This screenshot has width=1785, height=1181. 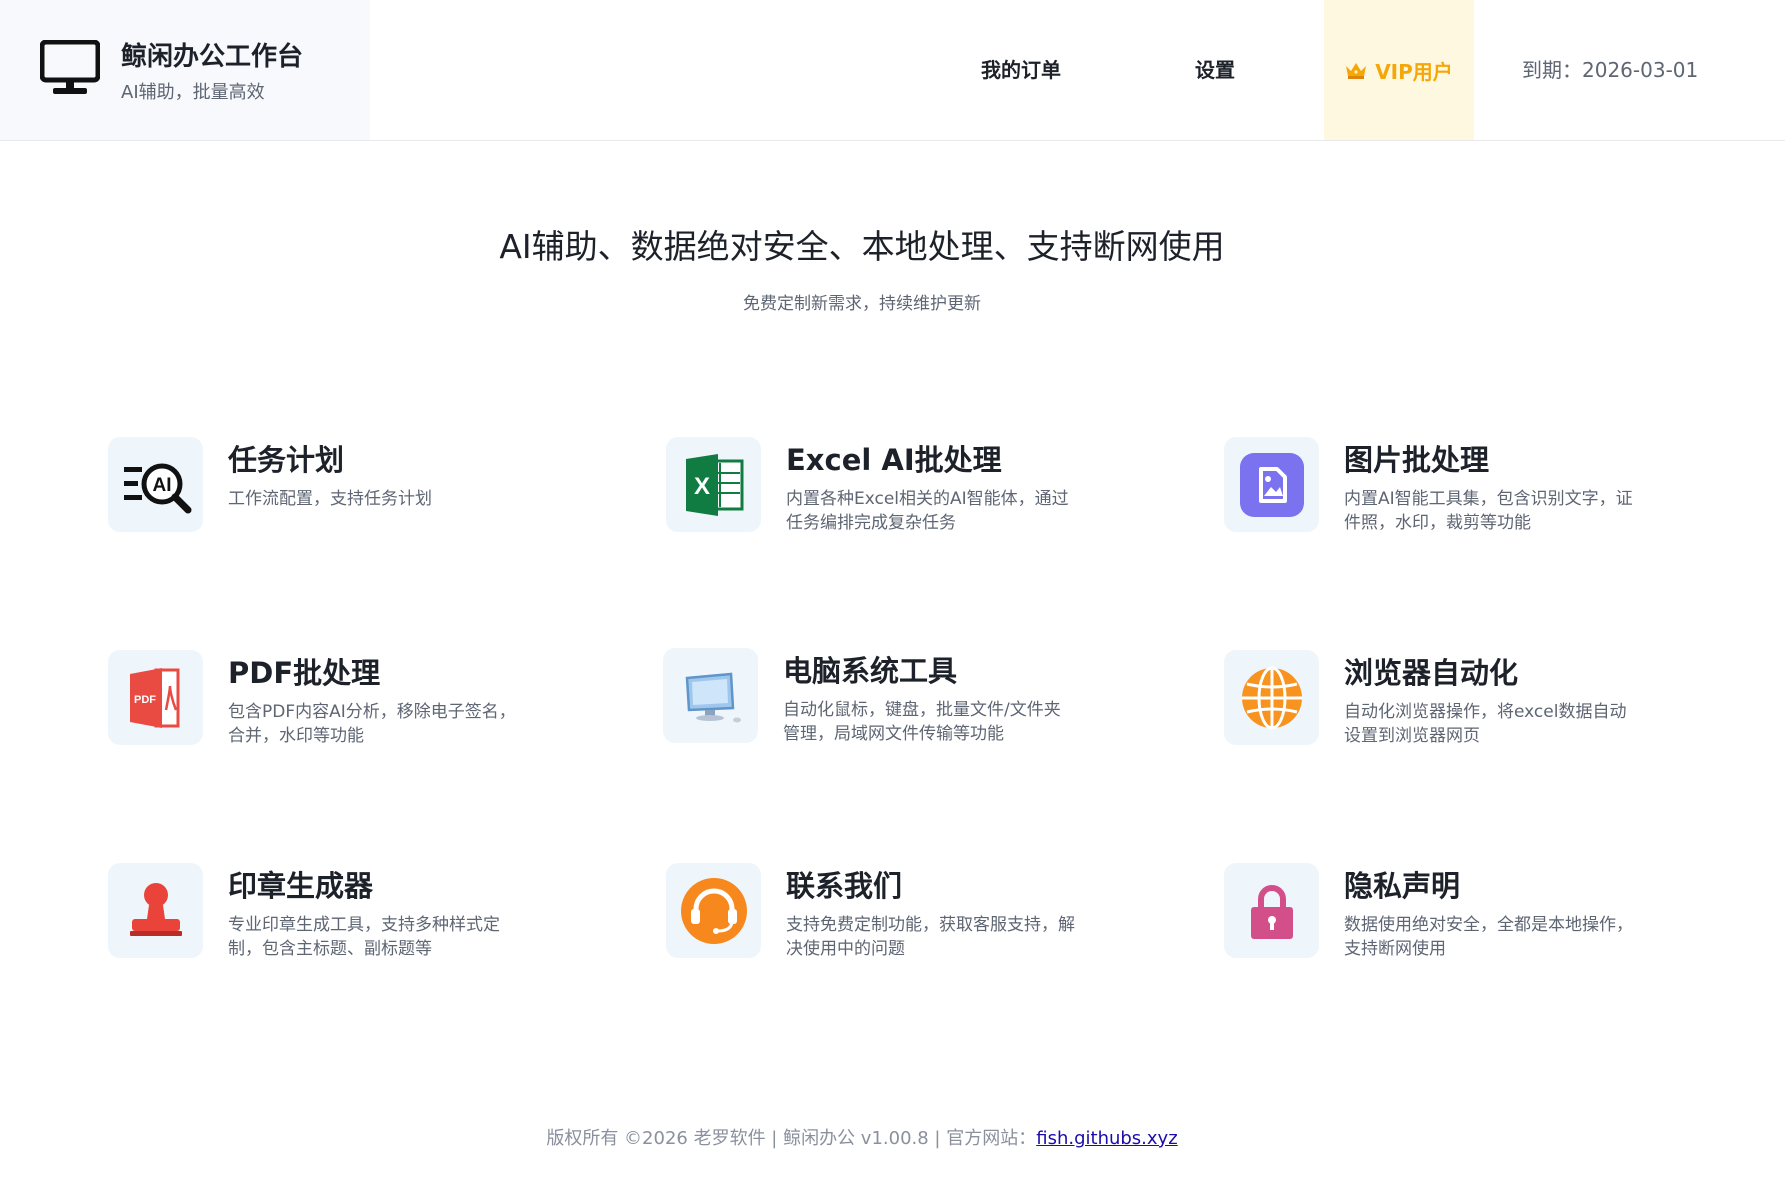 I want to click on ai-search-icon: AI, so click(x=155, y=484).